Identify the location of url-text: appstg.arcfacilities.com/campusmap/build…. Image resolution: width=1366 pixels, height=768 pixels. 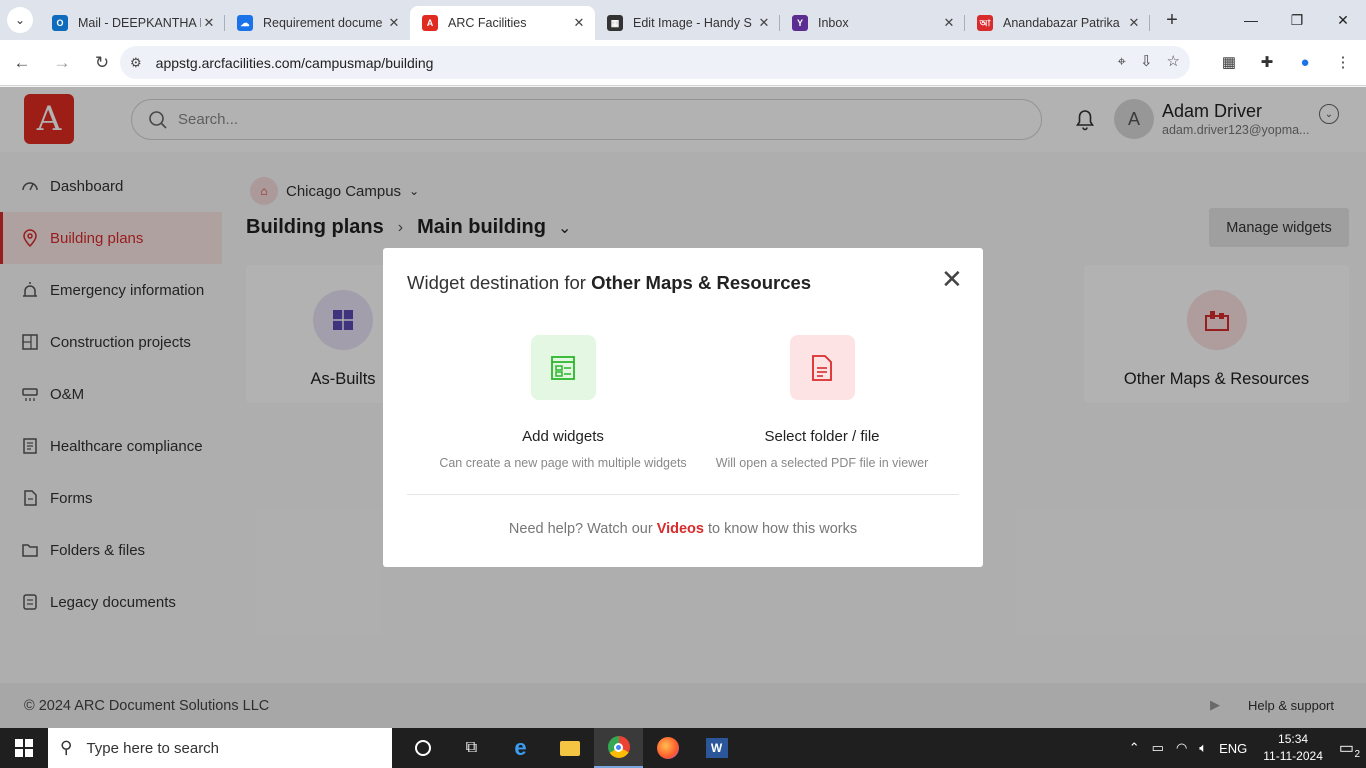
(295, 63).